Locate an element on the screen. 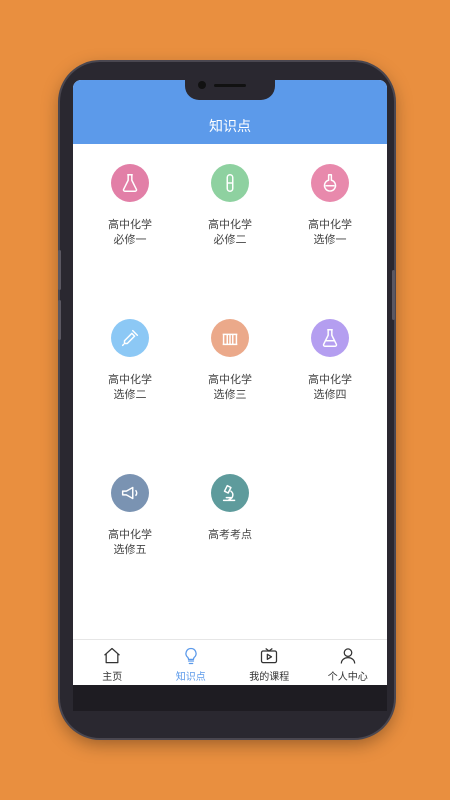 The height and width of the screenshot is (800, 450). tab-knowledge: 知识点 is located at coordinates (191, 662).